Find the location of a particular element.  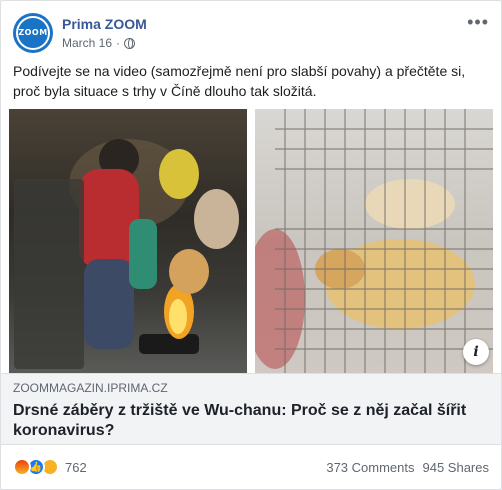

reaction-count: 762 is located at coordinates (76, 467).